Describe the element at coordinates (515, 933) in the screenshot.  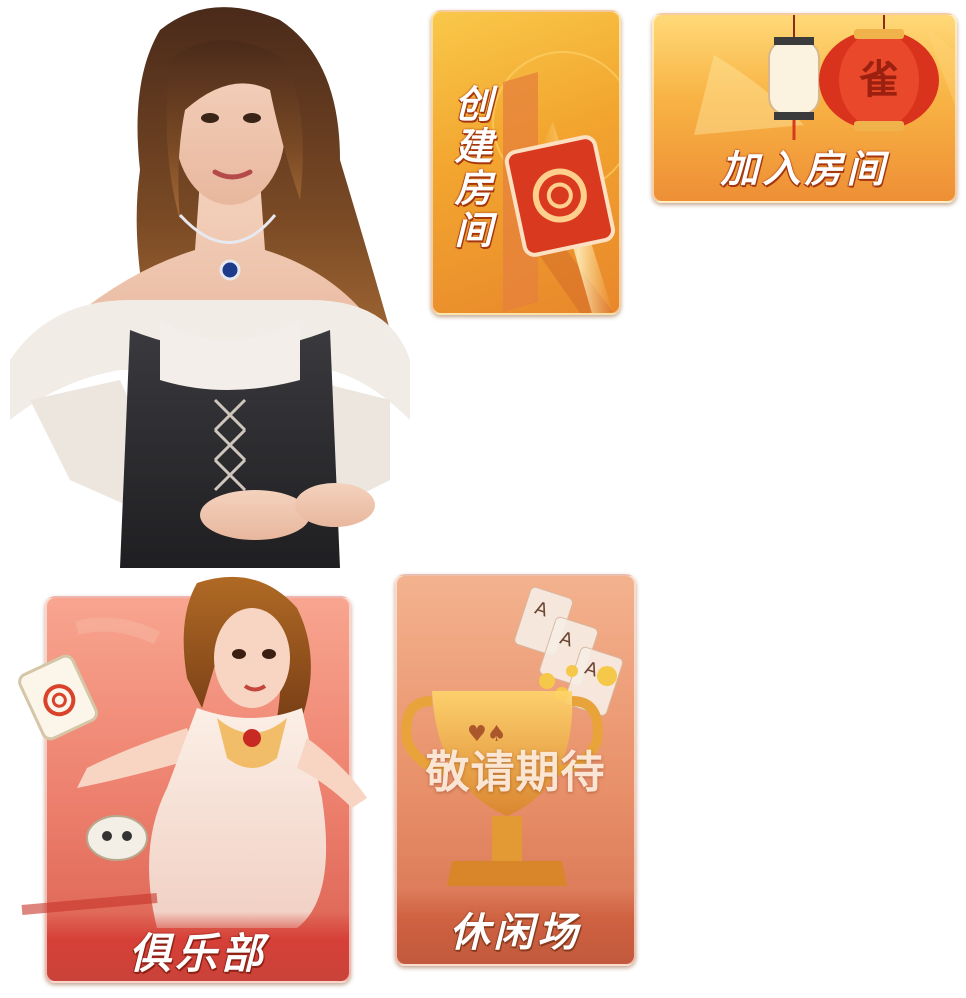
I see `casual-label: 休闲场` at that location.